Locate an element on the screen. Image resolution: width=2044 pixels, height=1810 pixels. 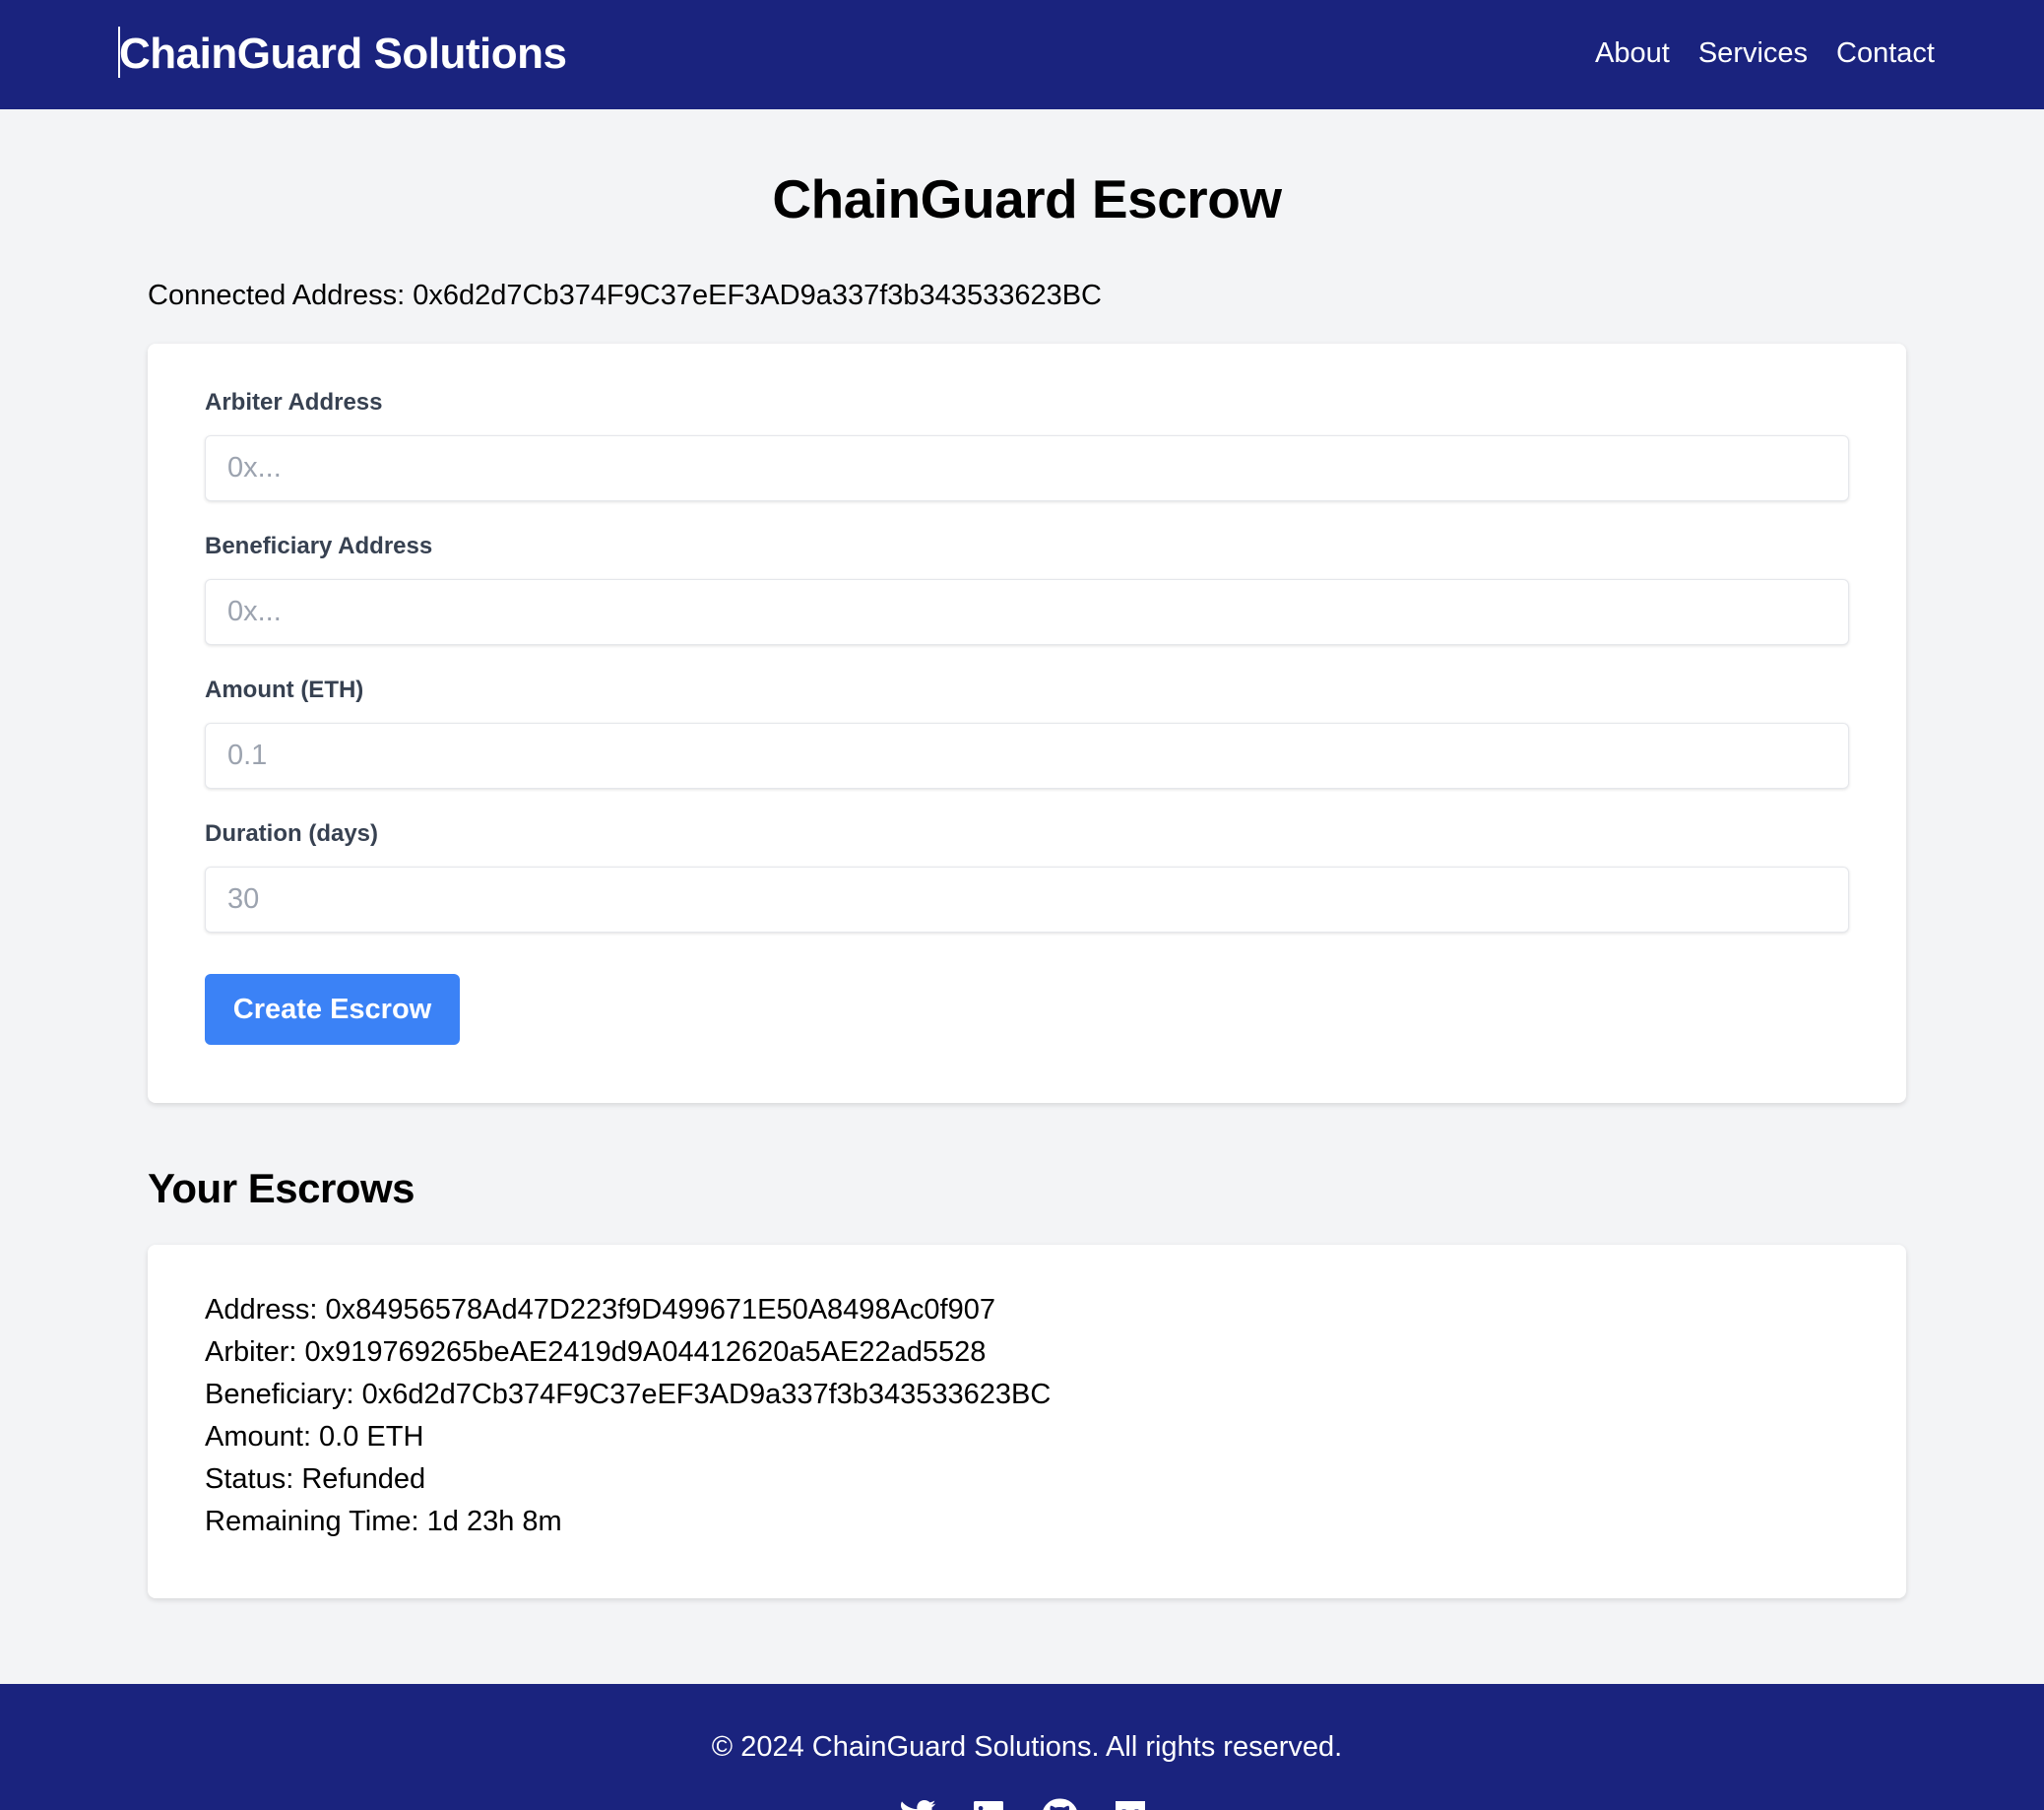
arbiter-label: Arbiter Address is located at coordinates (294, 403).